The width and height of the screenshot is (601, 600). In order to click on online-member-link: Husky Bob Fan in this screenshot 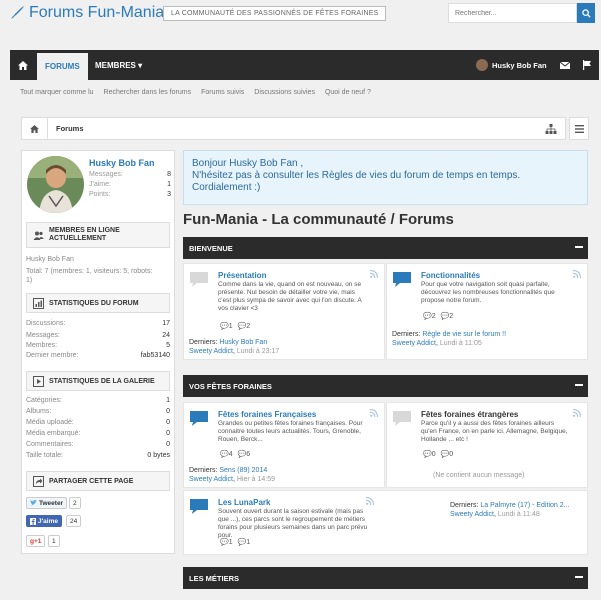, I will do `click(50, 259)`.